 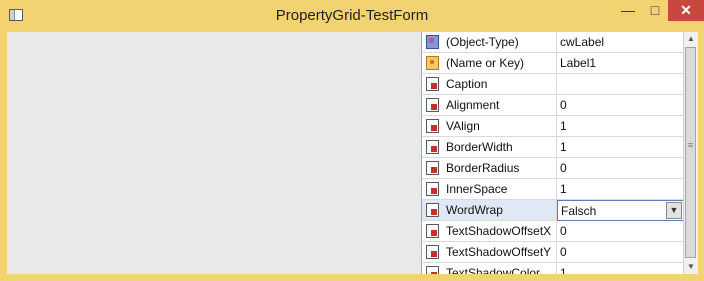 I want to click on property-row-valign: VAlign 1, so click(x=553, y=126).